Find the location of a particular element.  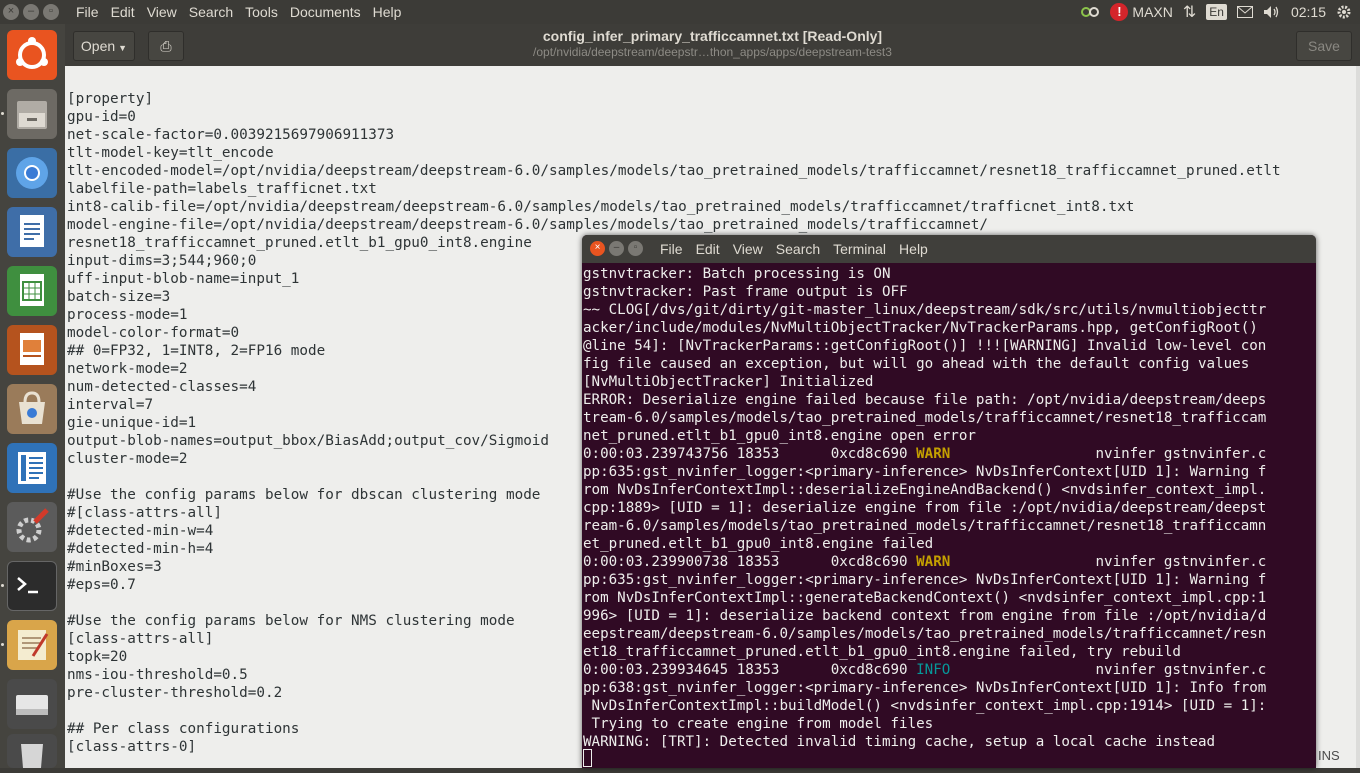

terminal-line: [NvMultiObjectTracker] Initialized is located at coordinates (728, 382).